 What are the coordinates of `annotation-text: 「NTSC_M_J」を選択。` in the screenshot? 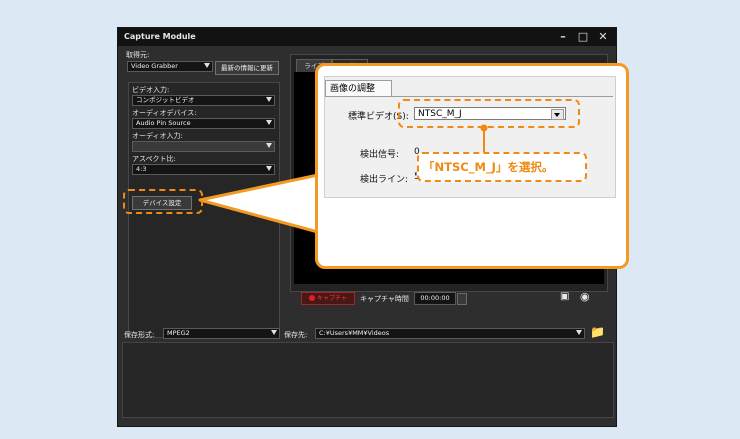 It's located at (488, 167).